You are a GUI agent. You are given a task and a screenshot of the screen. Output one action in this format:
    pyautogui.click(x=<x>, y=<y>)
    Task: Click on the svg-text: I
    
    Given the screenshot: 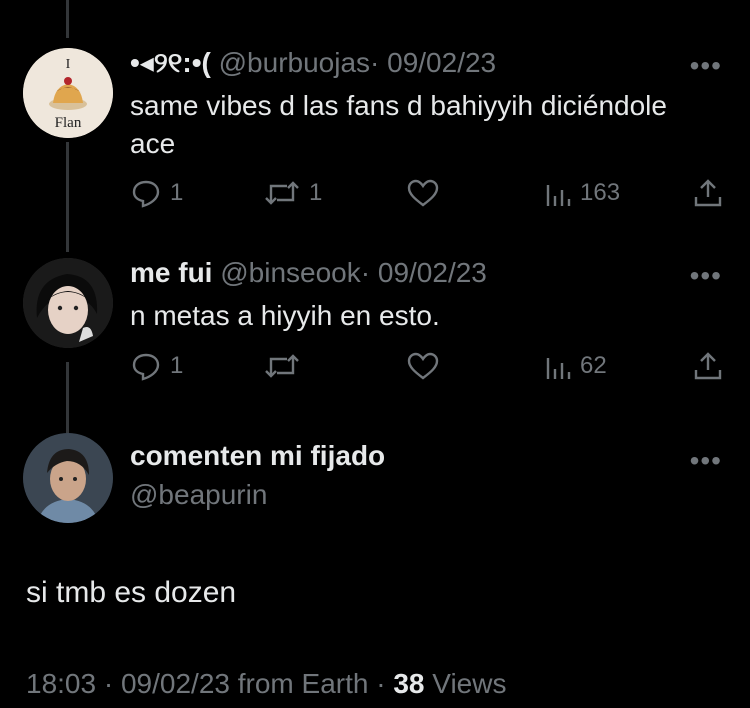 What is the action you would take?
    pyautogui.click(x=68, y=64)
    